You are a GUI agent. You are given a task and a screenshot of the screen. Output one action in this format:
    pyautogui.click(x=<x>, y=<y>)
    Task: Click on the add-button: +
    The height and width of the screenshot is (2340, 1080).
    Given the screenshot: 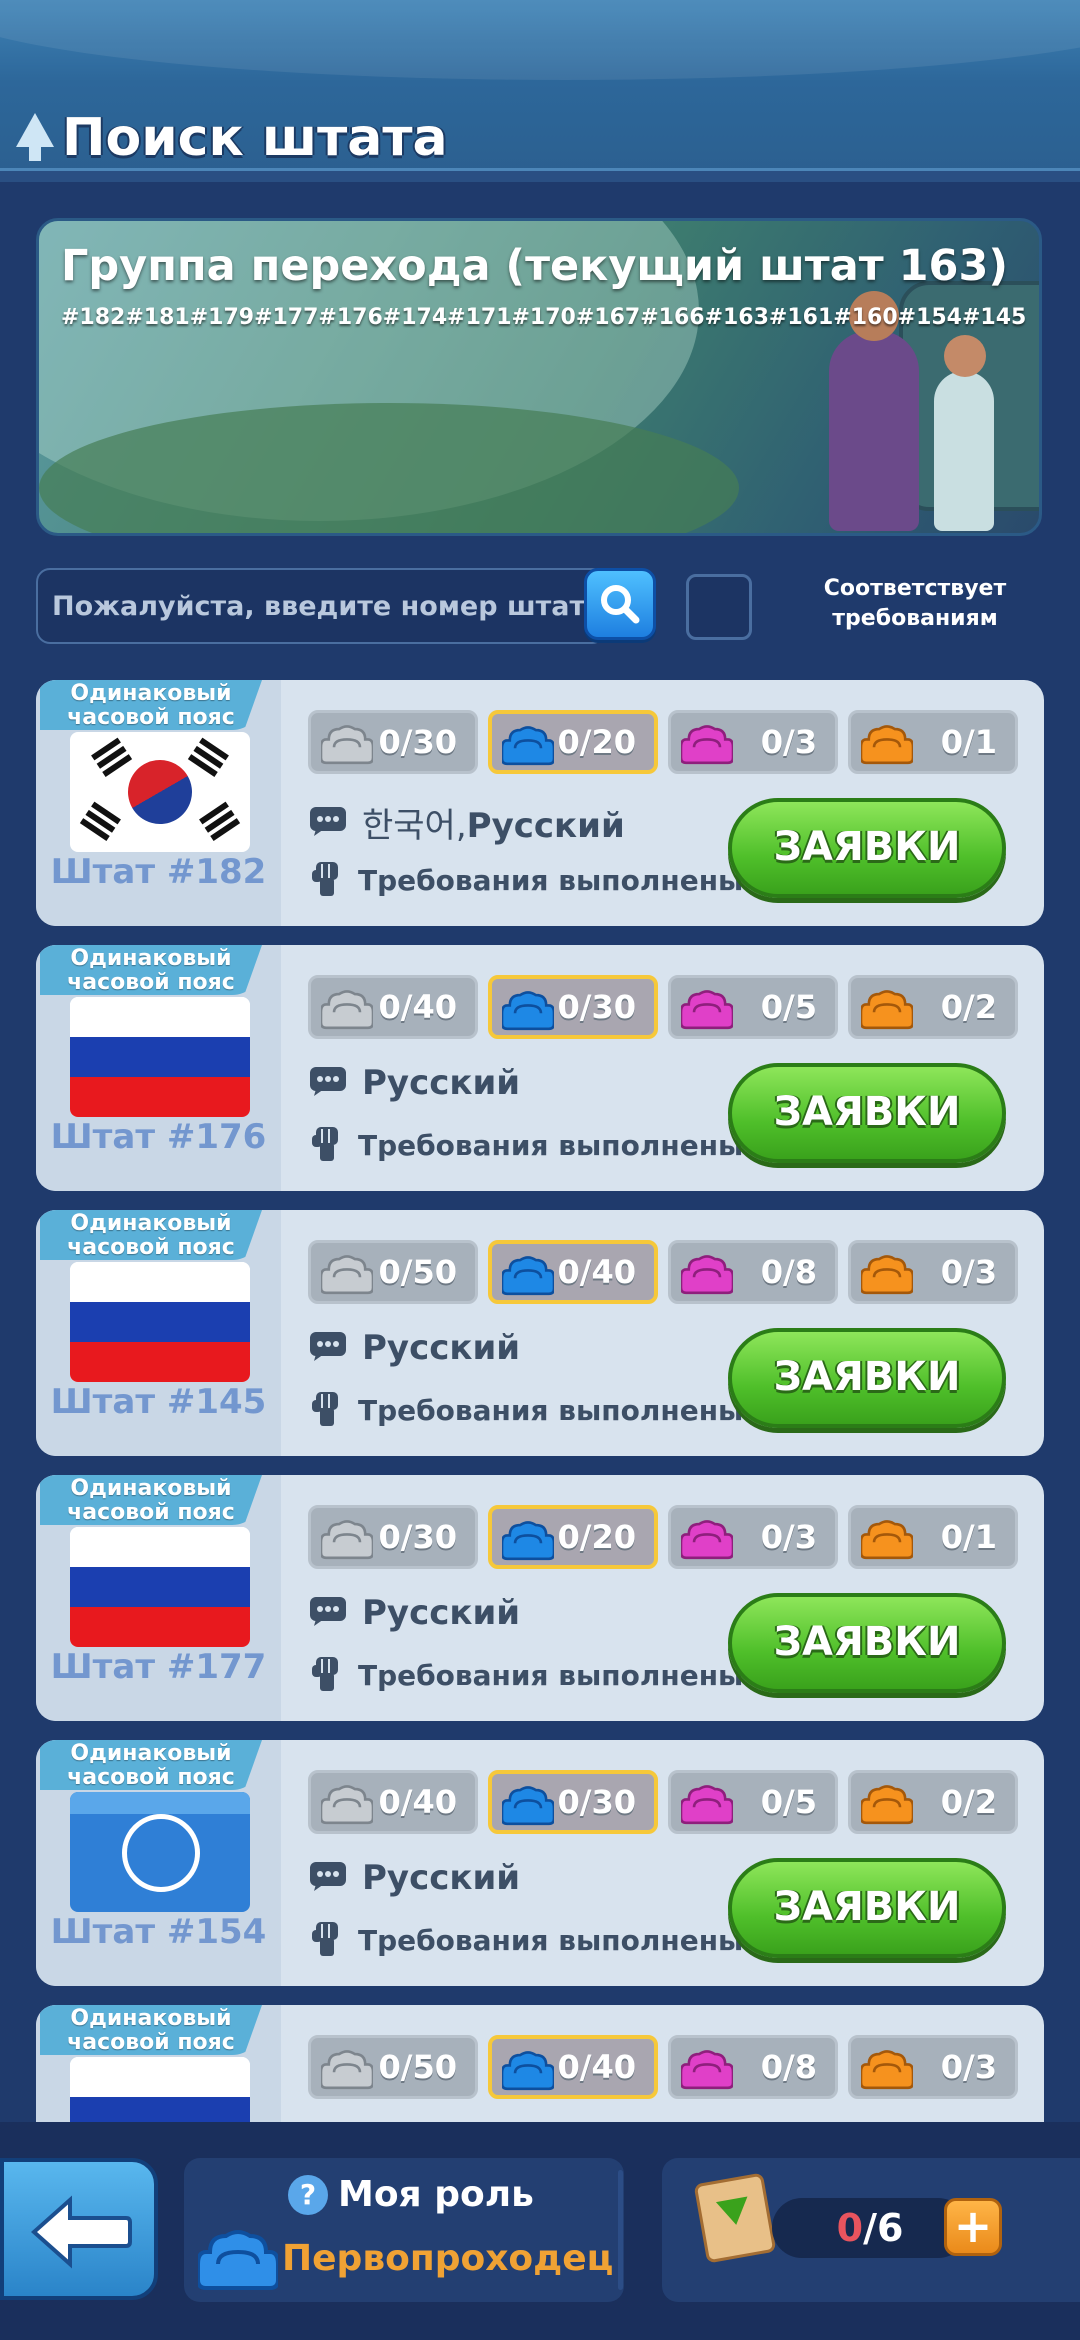 What is the action you would take?
    pyautogui.click(x=973, y=2227)
    